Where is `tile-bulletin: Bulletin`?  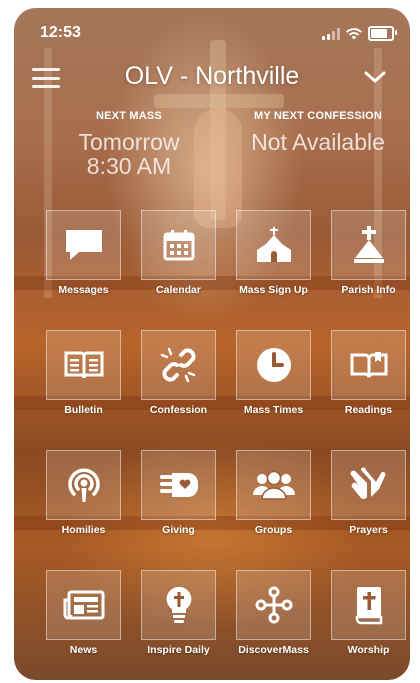 tile-bulletin: Bulletin is located at coordinates (83, 373).